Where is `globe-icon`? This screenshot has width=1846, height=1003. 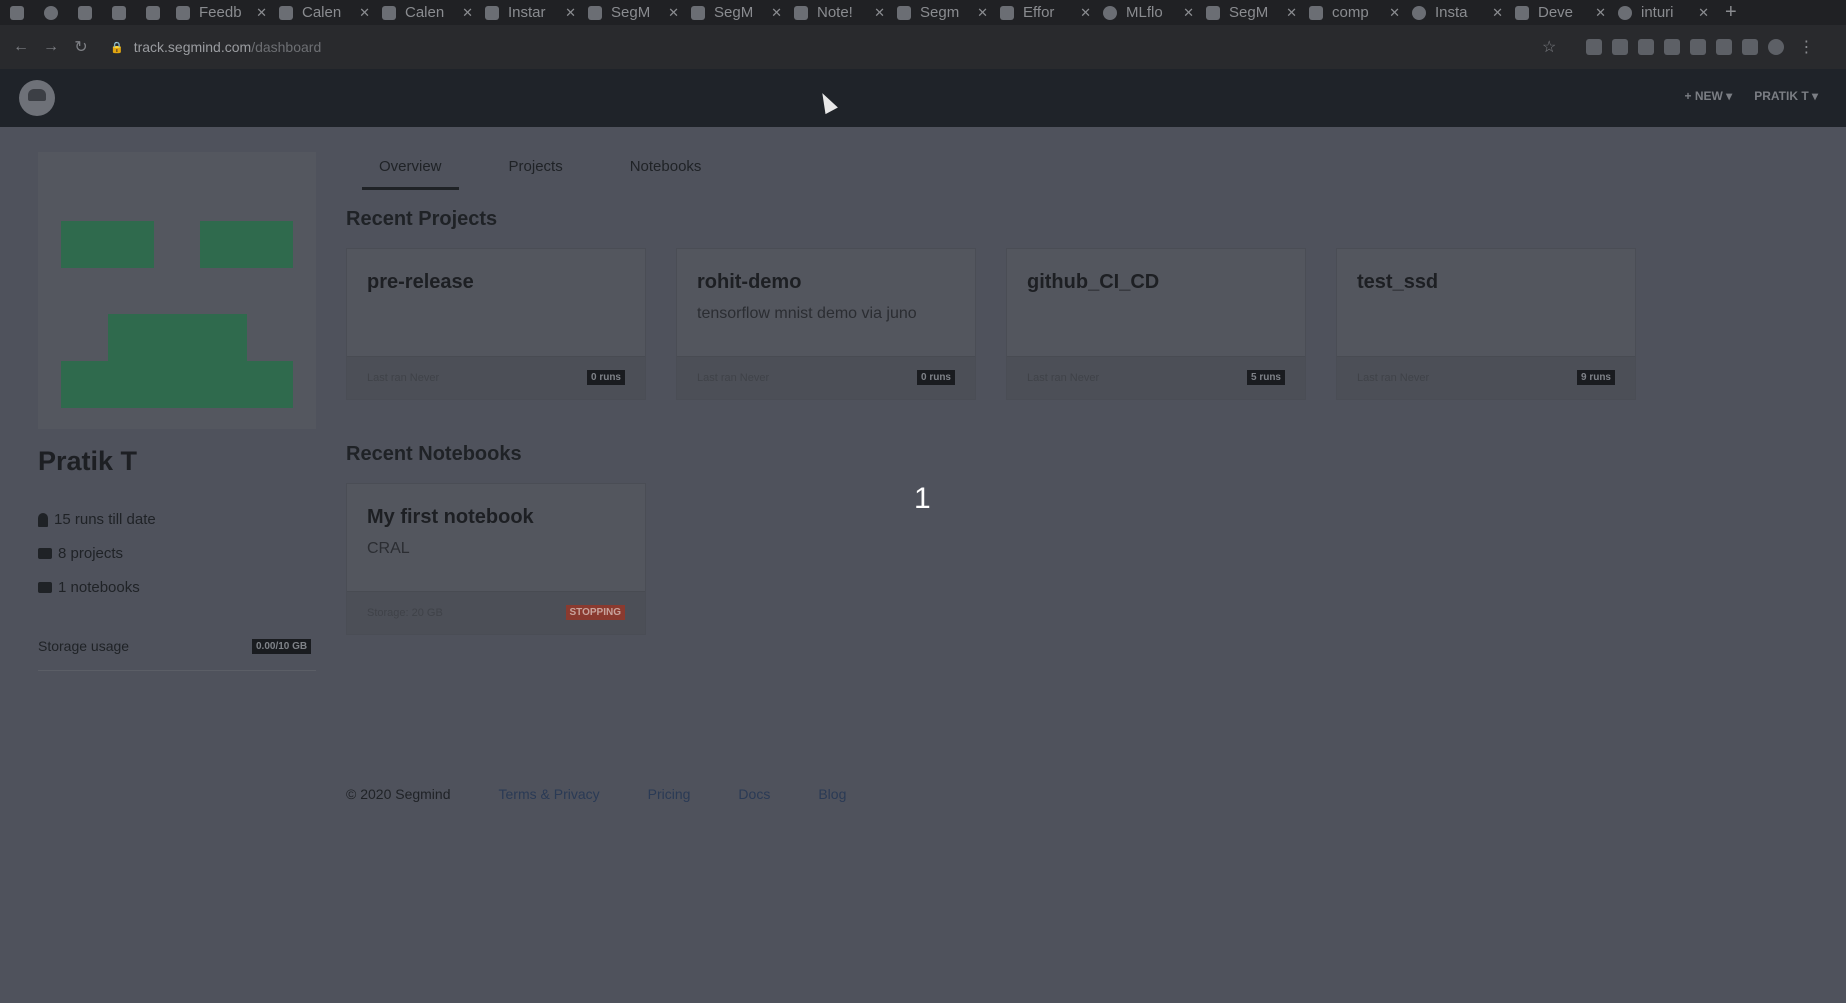
globe-icon is located at coordinates (1419, 12).